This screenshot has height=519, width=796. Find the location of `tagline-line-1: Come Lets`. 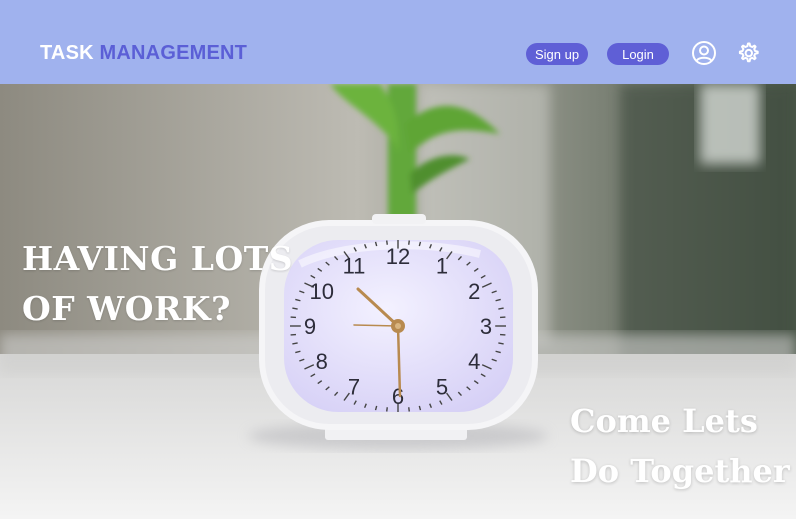

tagline-line-1: Come Lets is located at coordinates (664, 421).